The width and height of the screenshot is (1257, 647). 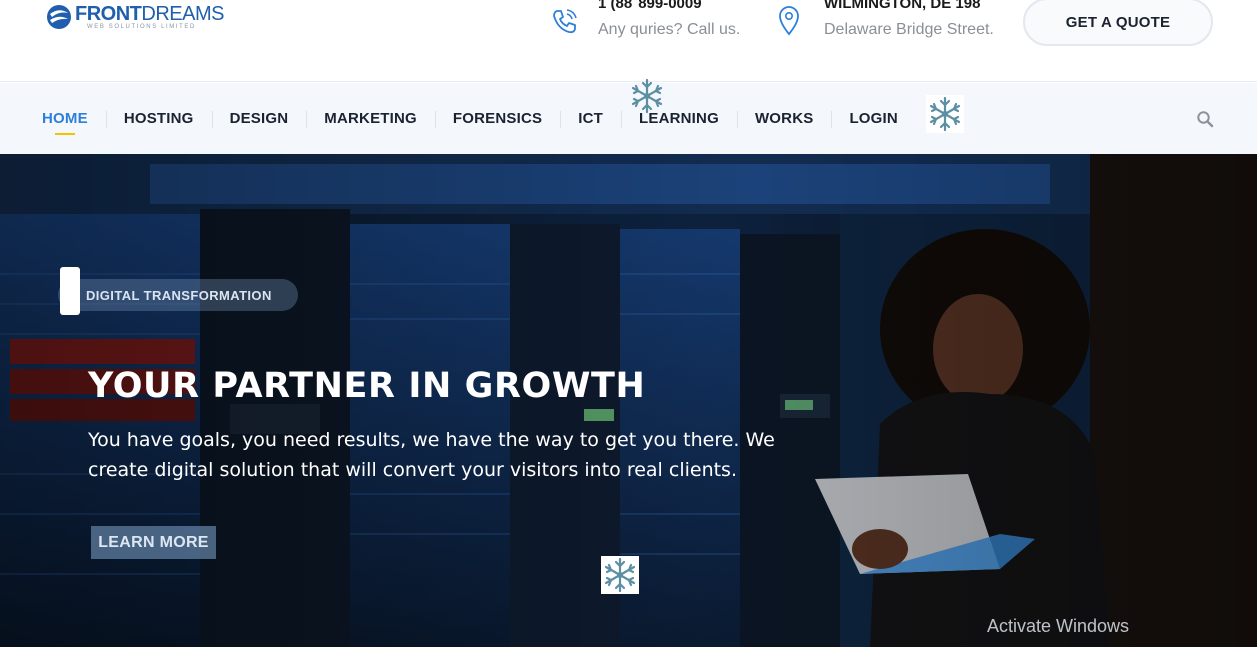 What do you see at coordinates (153, 542) in the screenshot?
I see `learn-more-button: LEARN MORE` at bounding box center [153, 542].